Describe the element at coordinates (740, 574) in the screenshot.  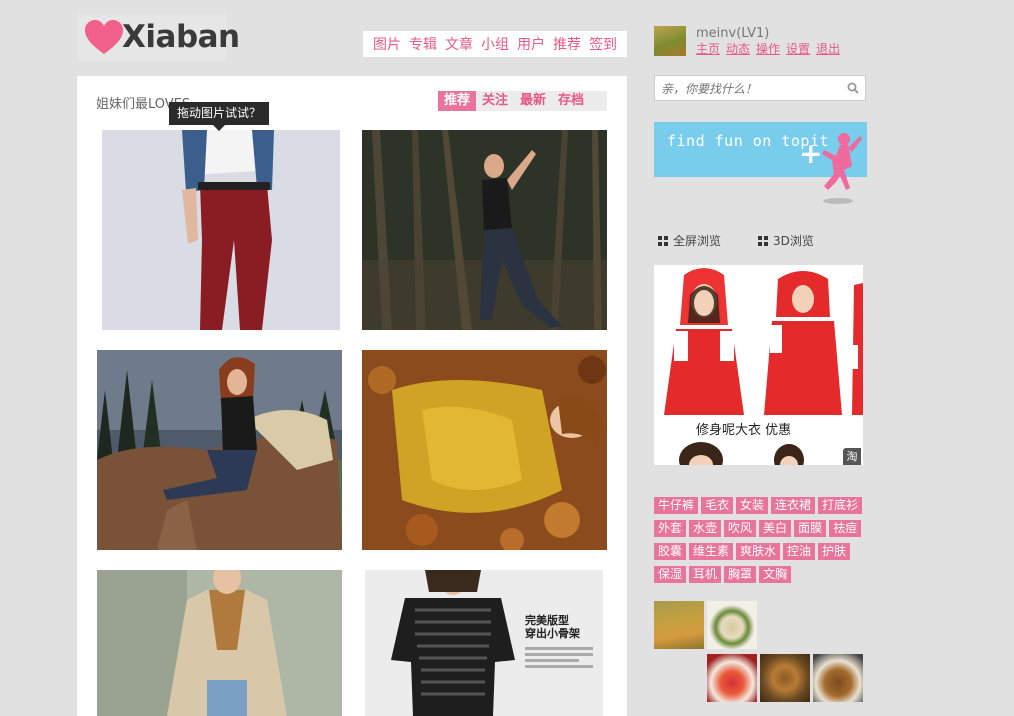
I see `tag: 胸罩` at that location.